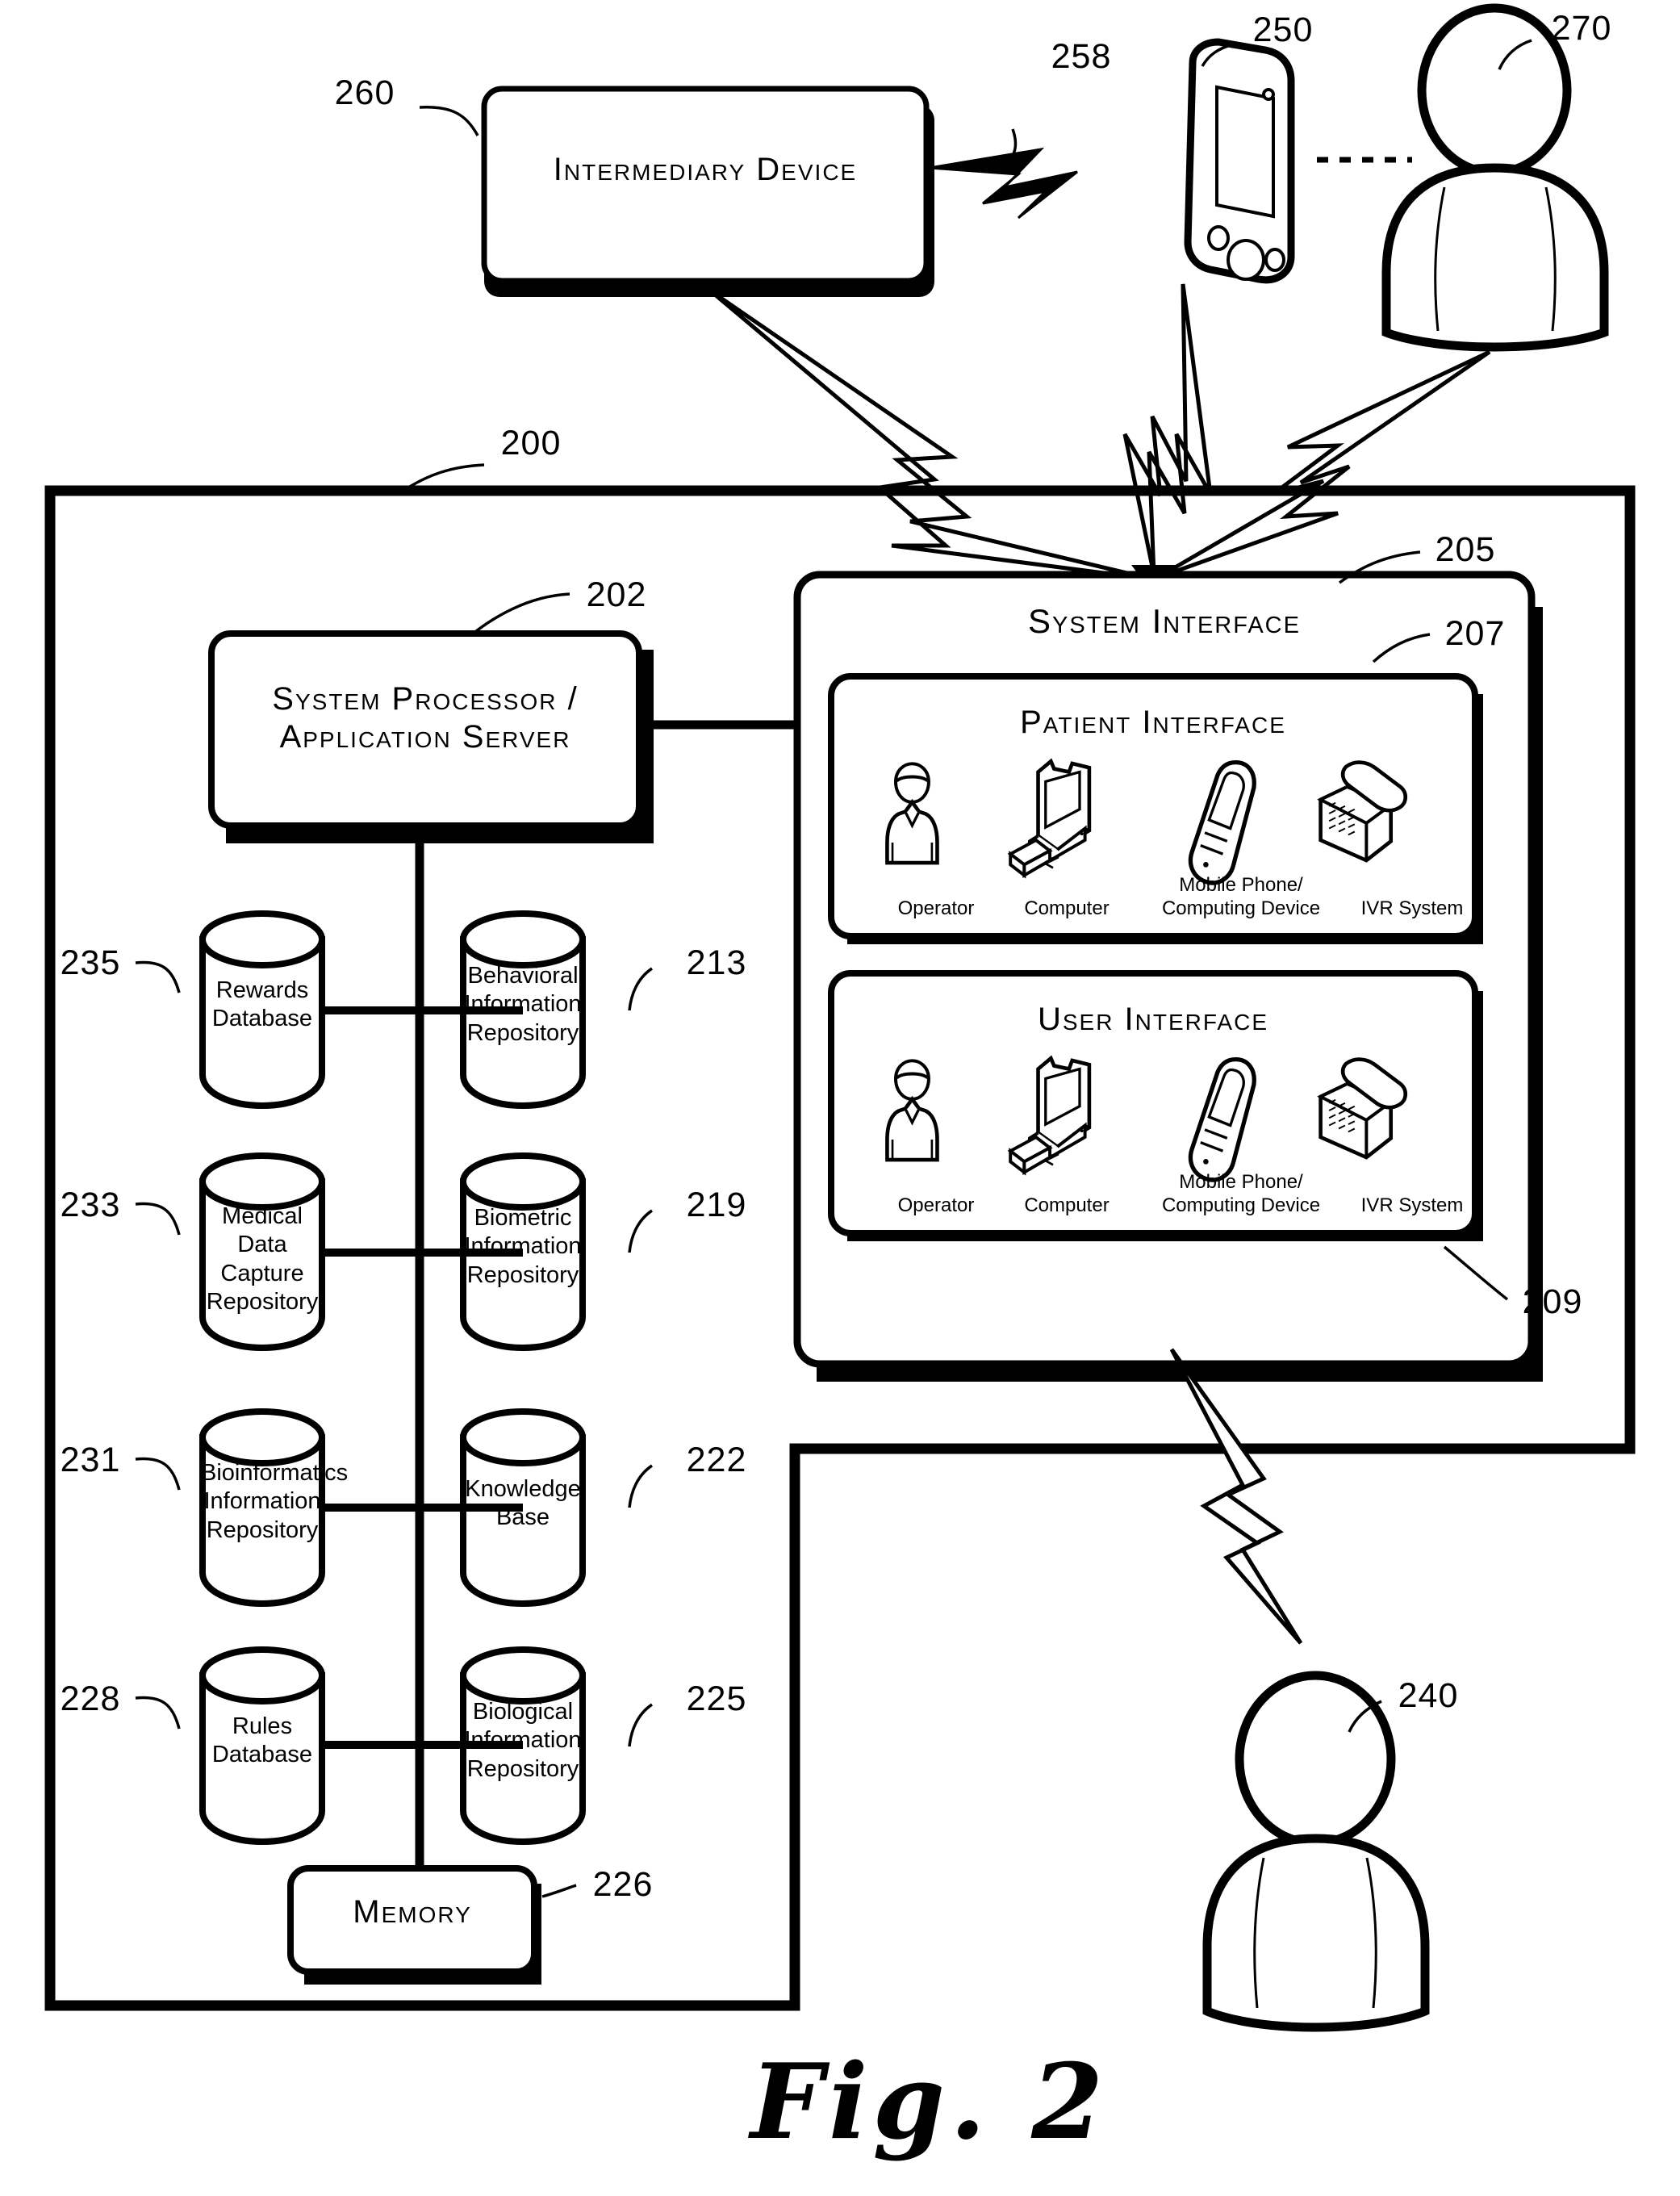 The width and height of the screenshot is (1680, 2196). I want to click on db-label-bioinformatics: Bioinformatics Information Repository, so click(275, 1501).